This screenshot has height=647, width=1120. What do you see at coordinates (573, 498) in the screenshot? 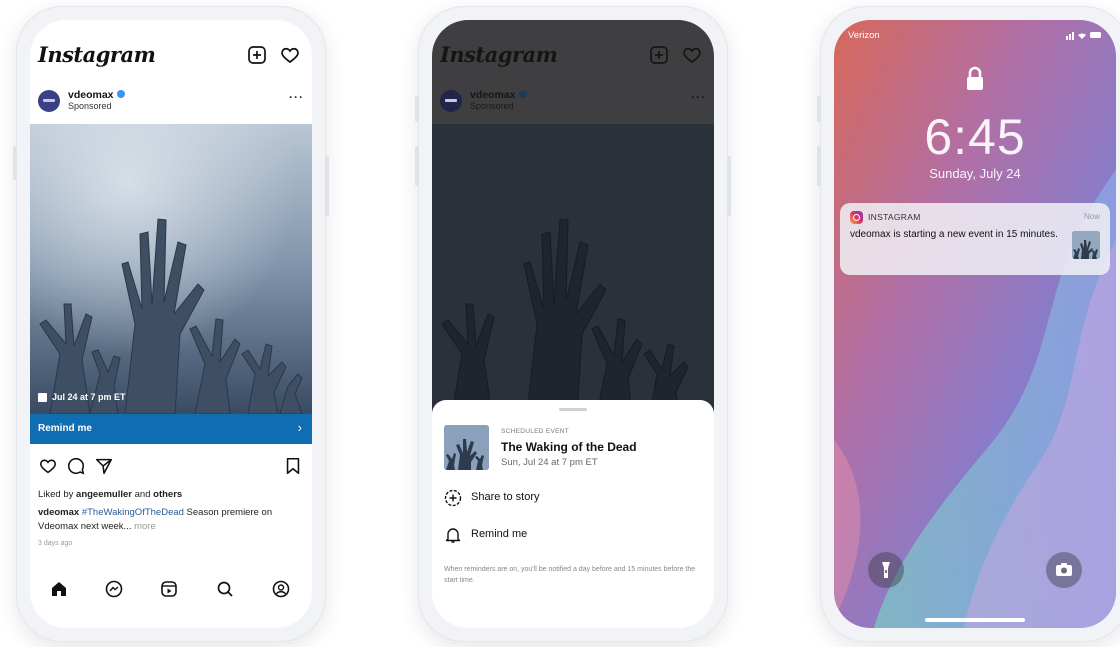
I see `share-to-story-button: Share to story` at bounding box center [573, 498].